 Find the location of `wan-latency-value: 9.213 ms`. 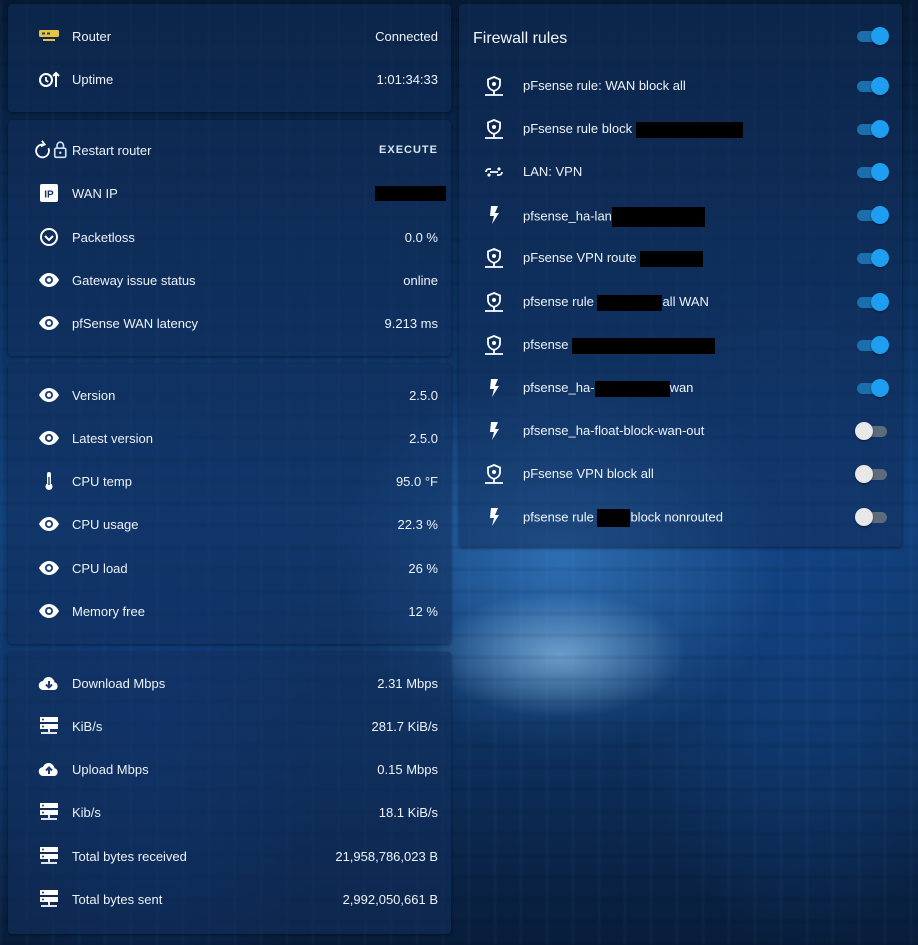

wan-latency-value: 9.213 ms is located at coordinates (411, 323).